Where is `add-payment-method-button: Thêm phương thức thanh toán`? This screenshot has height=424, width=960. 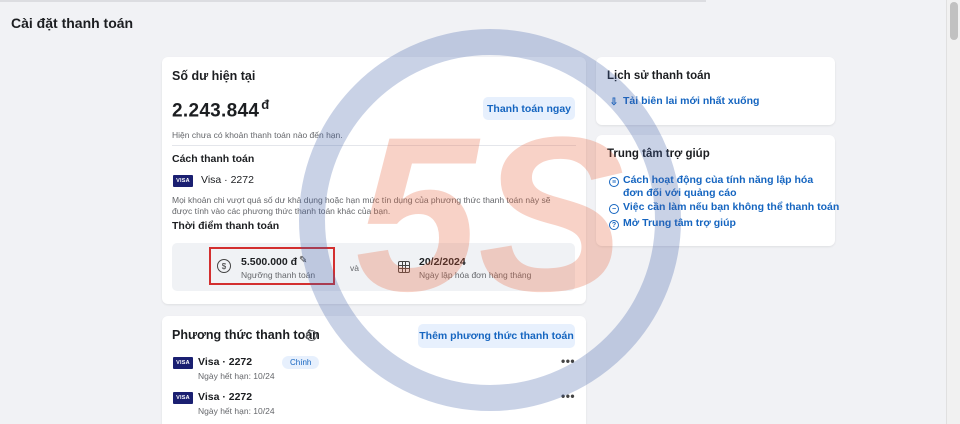 add-payment-method-button: Thêm phương thức thanh toán is located at coordinates (496, 336).